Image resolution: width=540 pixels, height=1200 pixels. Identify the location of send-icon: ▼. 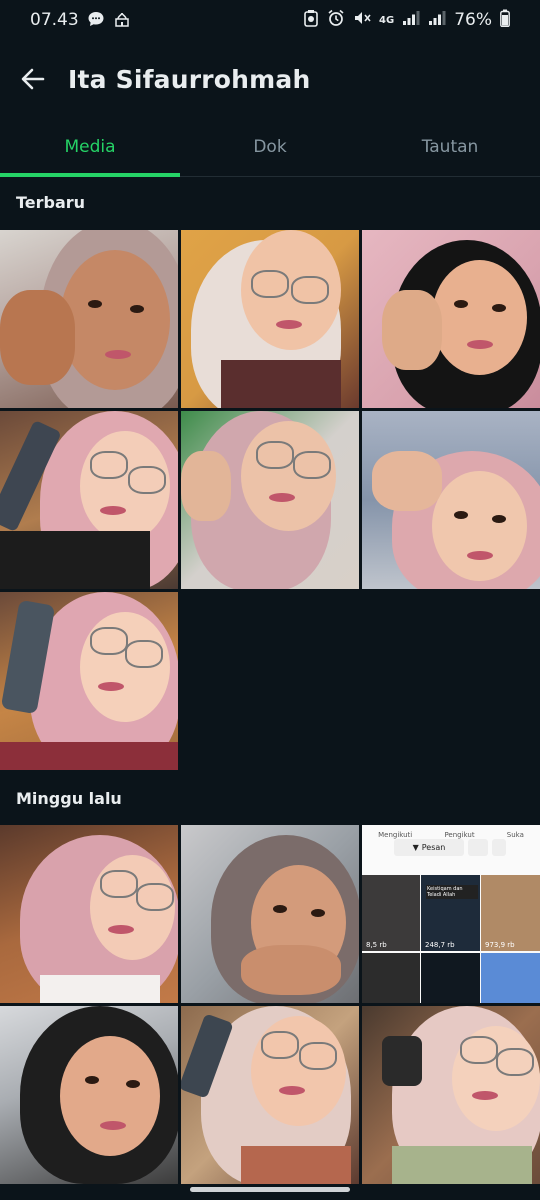
(415, 847).